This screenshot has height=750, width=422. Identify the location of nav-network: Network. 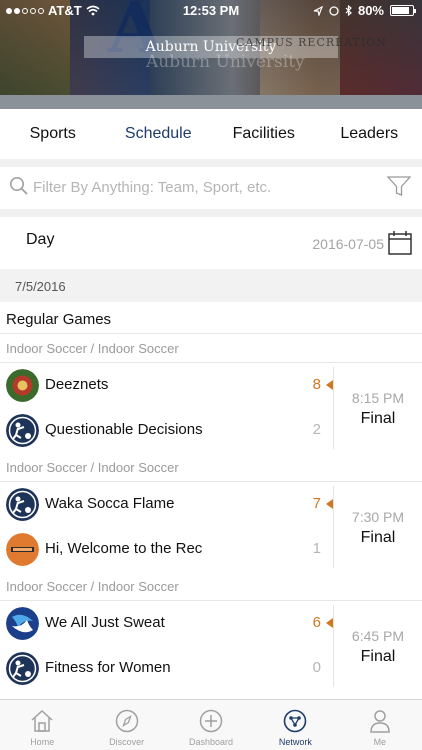
(295, 725).